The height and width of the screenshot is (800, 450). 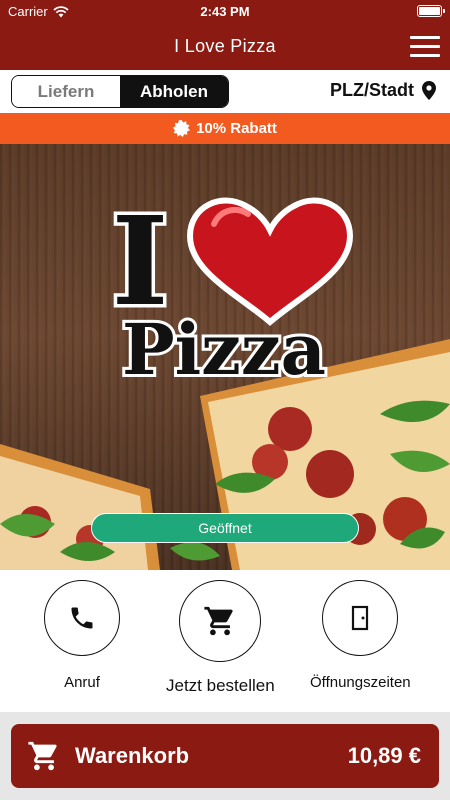 I want to click on shopping-cart-icon, so click(x=42, y=756).